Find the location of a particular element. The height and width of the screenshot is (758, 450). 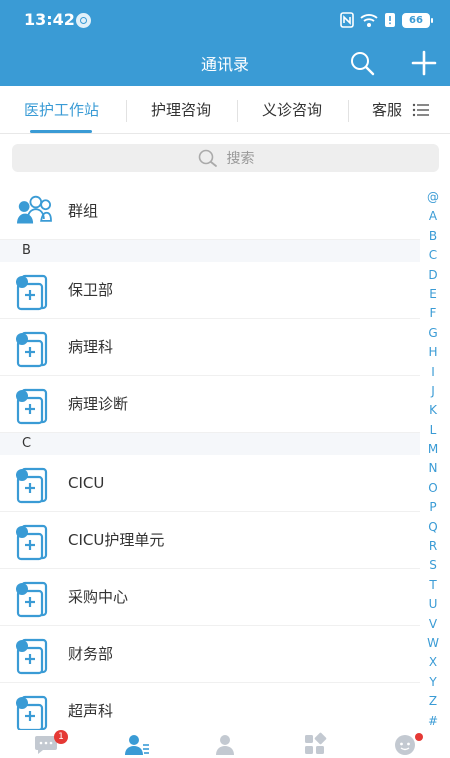

index-letter: U is located at coordinates (433, 604).